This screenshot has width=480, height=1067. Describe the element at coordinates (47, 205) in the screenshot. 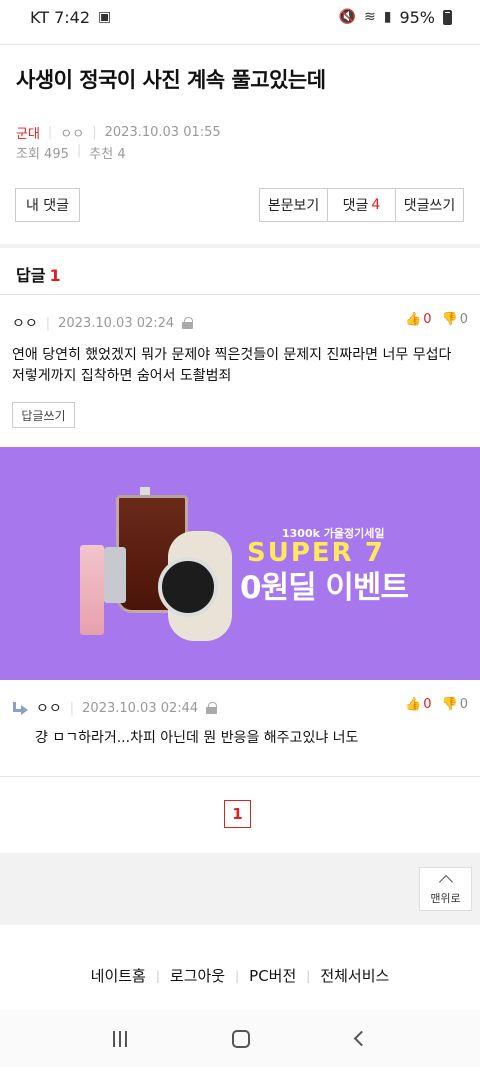

I see `my-comments-button: 내 댓글` at that location.